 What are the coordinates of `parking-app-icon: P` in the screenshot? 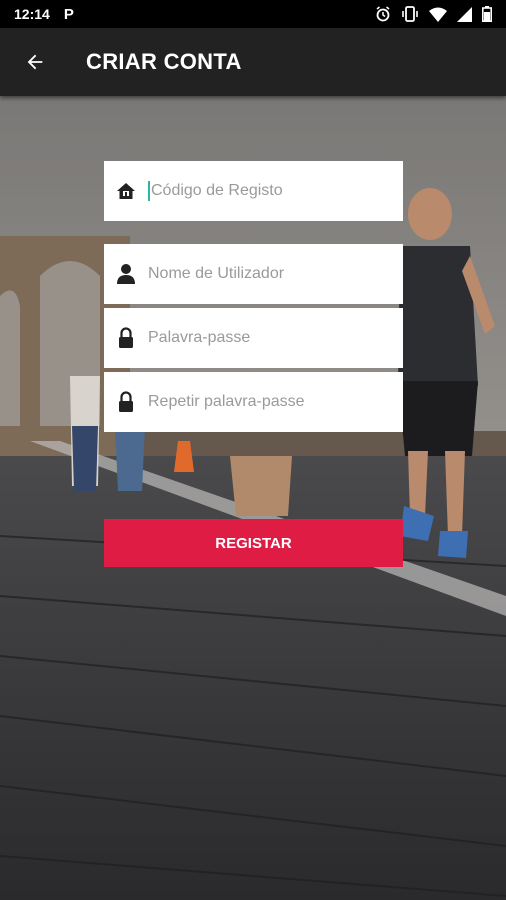 It's located at (68, 14).